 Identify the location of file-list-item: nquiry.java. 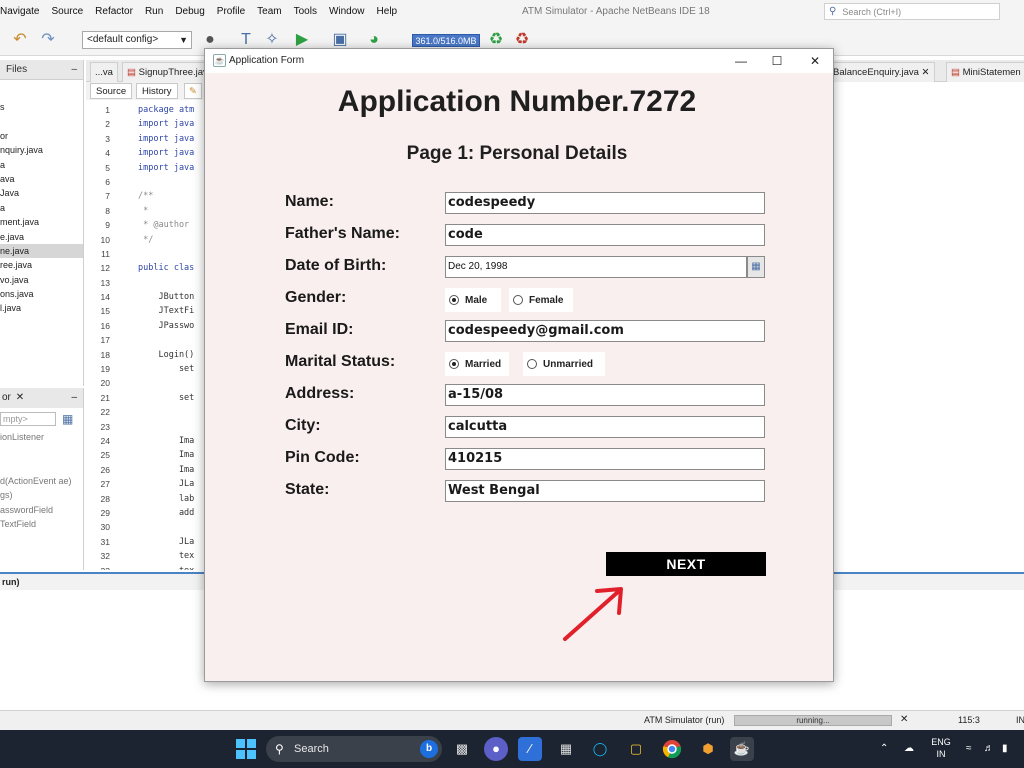
(41, 150).